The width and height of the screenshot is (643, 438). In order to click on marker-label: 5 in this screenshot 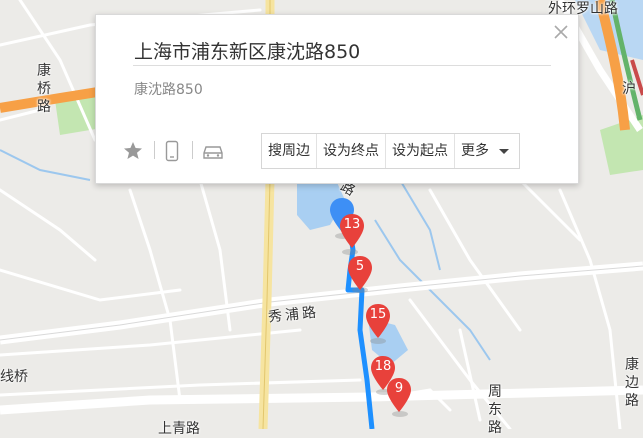, I will do `click(360, 266)`.